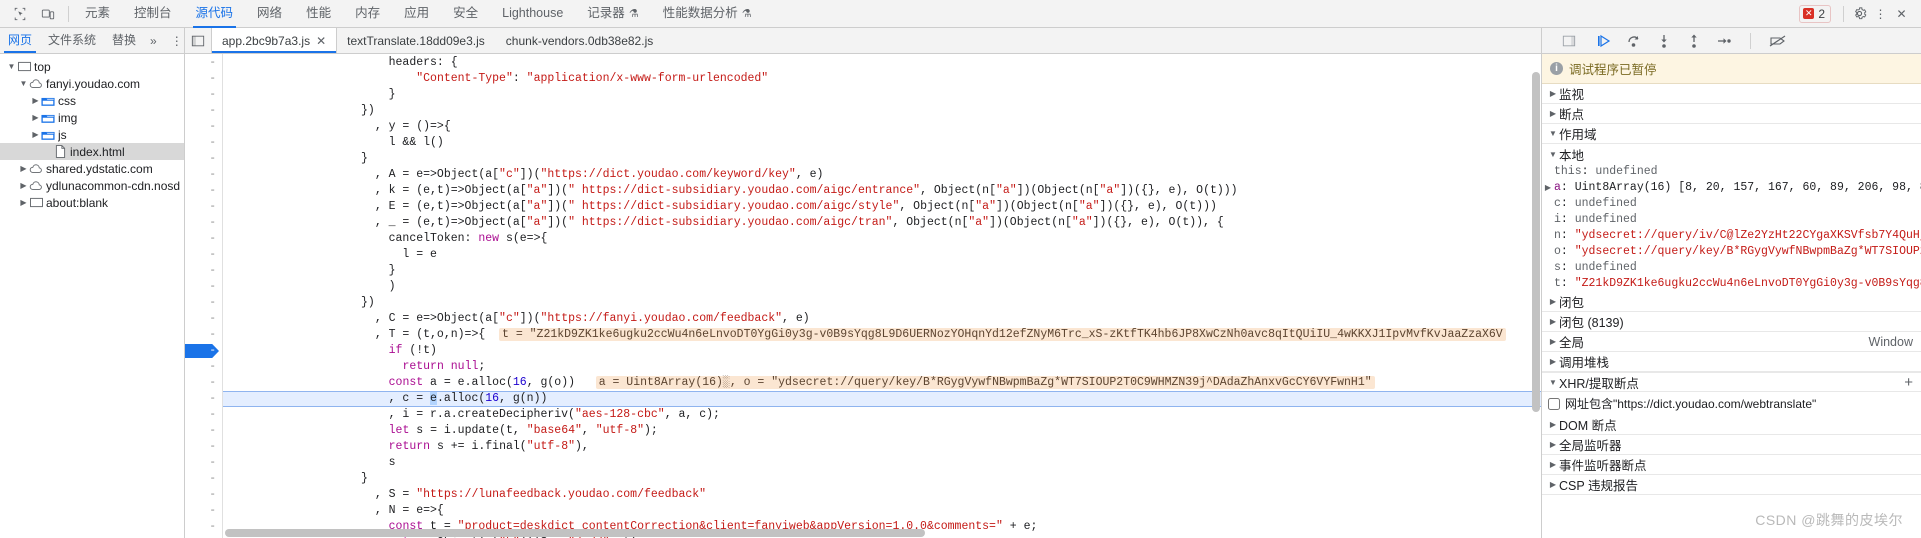 This screenshot has height=538, width=1921. I want to click on file-tab-app: app.2bc9b7a3.js ✕, so click(274, 40).